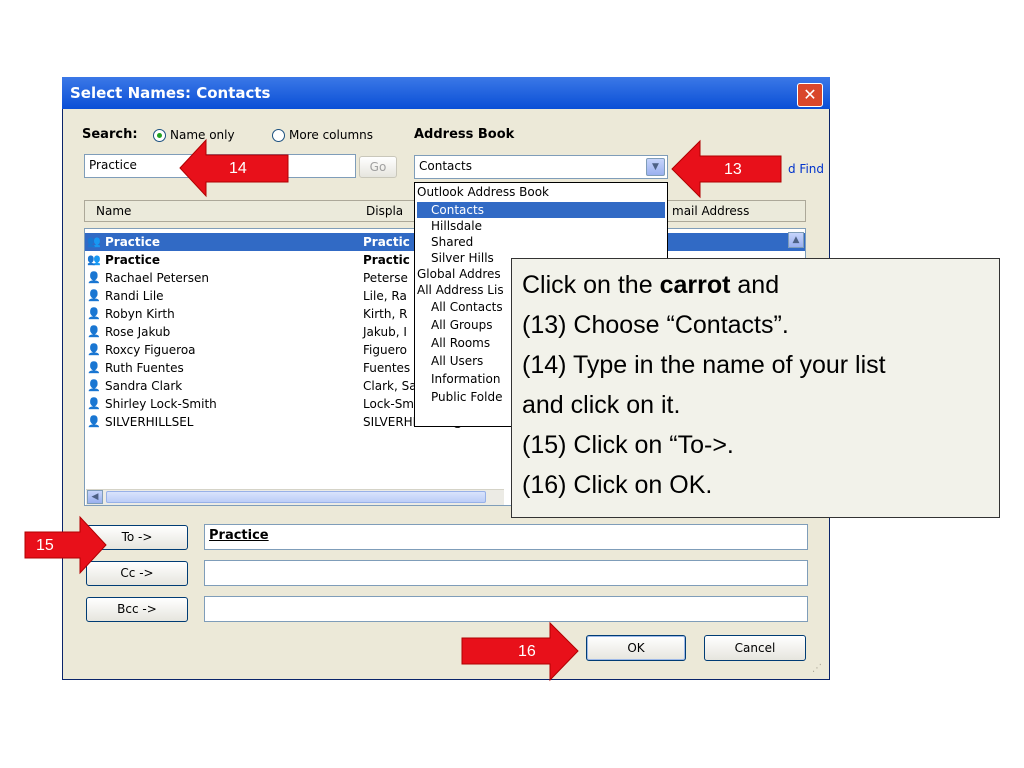  I want to click on contact-display: Lile, Ra, so click(385, 296).